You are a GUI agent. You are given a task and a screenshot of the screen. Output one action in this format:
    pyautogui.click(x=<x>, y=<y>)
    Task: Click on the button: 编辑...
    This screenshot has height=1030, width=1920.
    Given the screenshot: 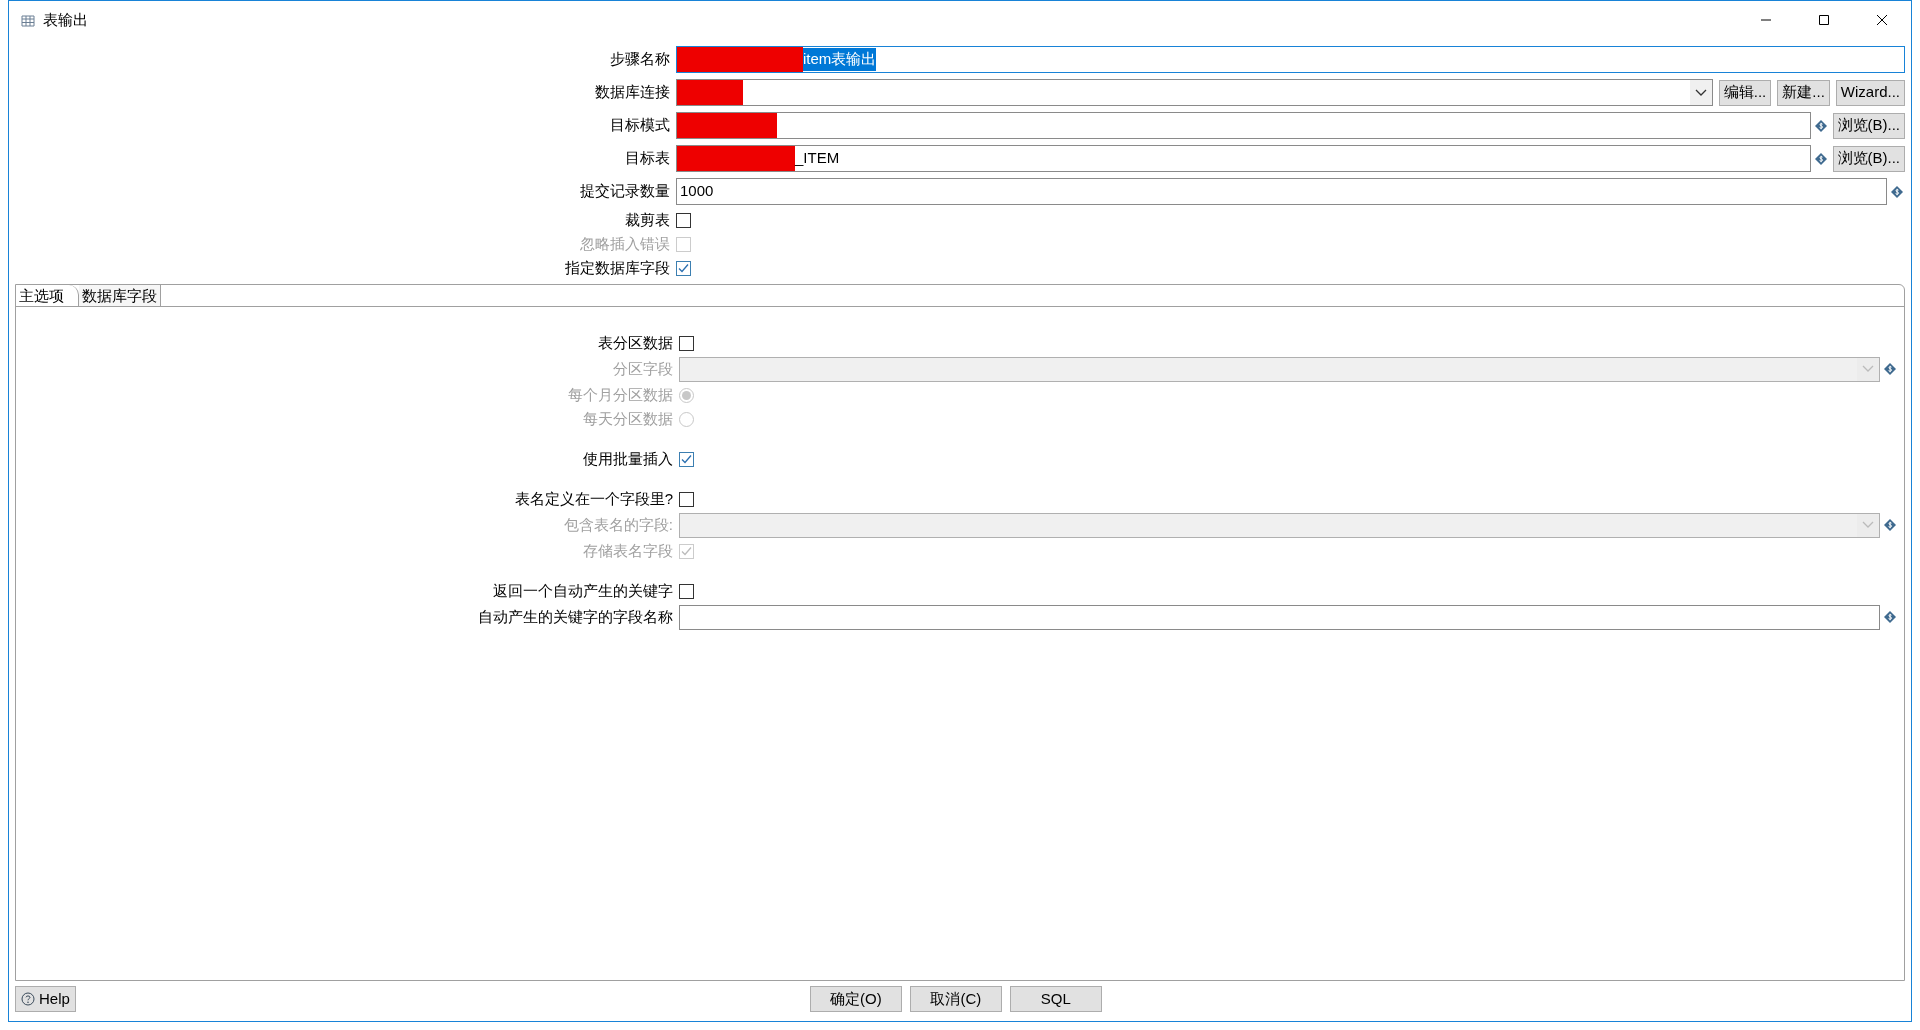 What is the action you would take?
    pyautogui.click(x=1745, y=92)
    